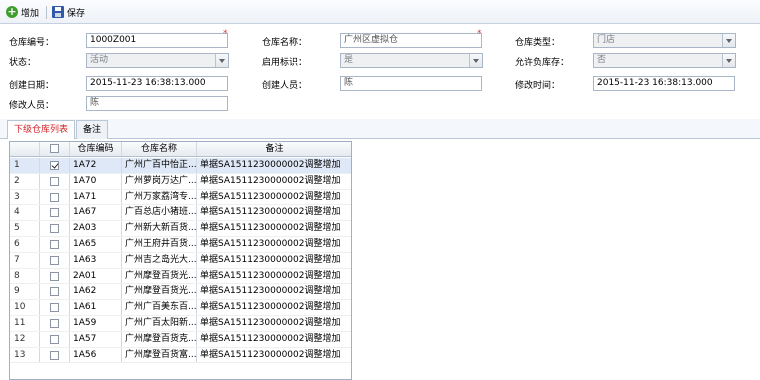 The height and width of the screenshot is (380, 760). What do you see at coordinates (41, 129) in the screenshot?
I see `tab-sub-warehouses: 下级仓库列表` at bounding box center [41, 129].